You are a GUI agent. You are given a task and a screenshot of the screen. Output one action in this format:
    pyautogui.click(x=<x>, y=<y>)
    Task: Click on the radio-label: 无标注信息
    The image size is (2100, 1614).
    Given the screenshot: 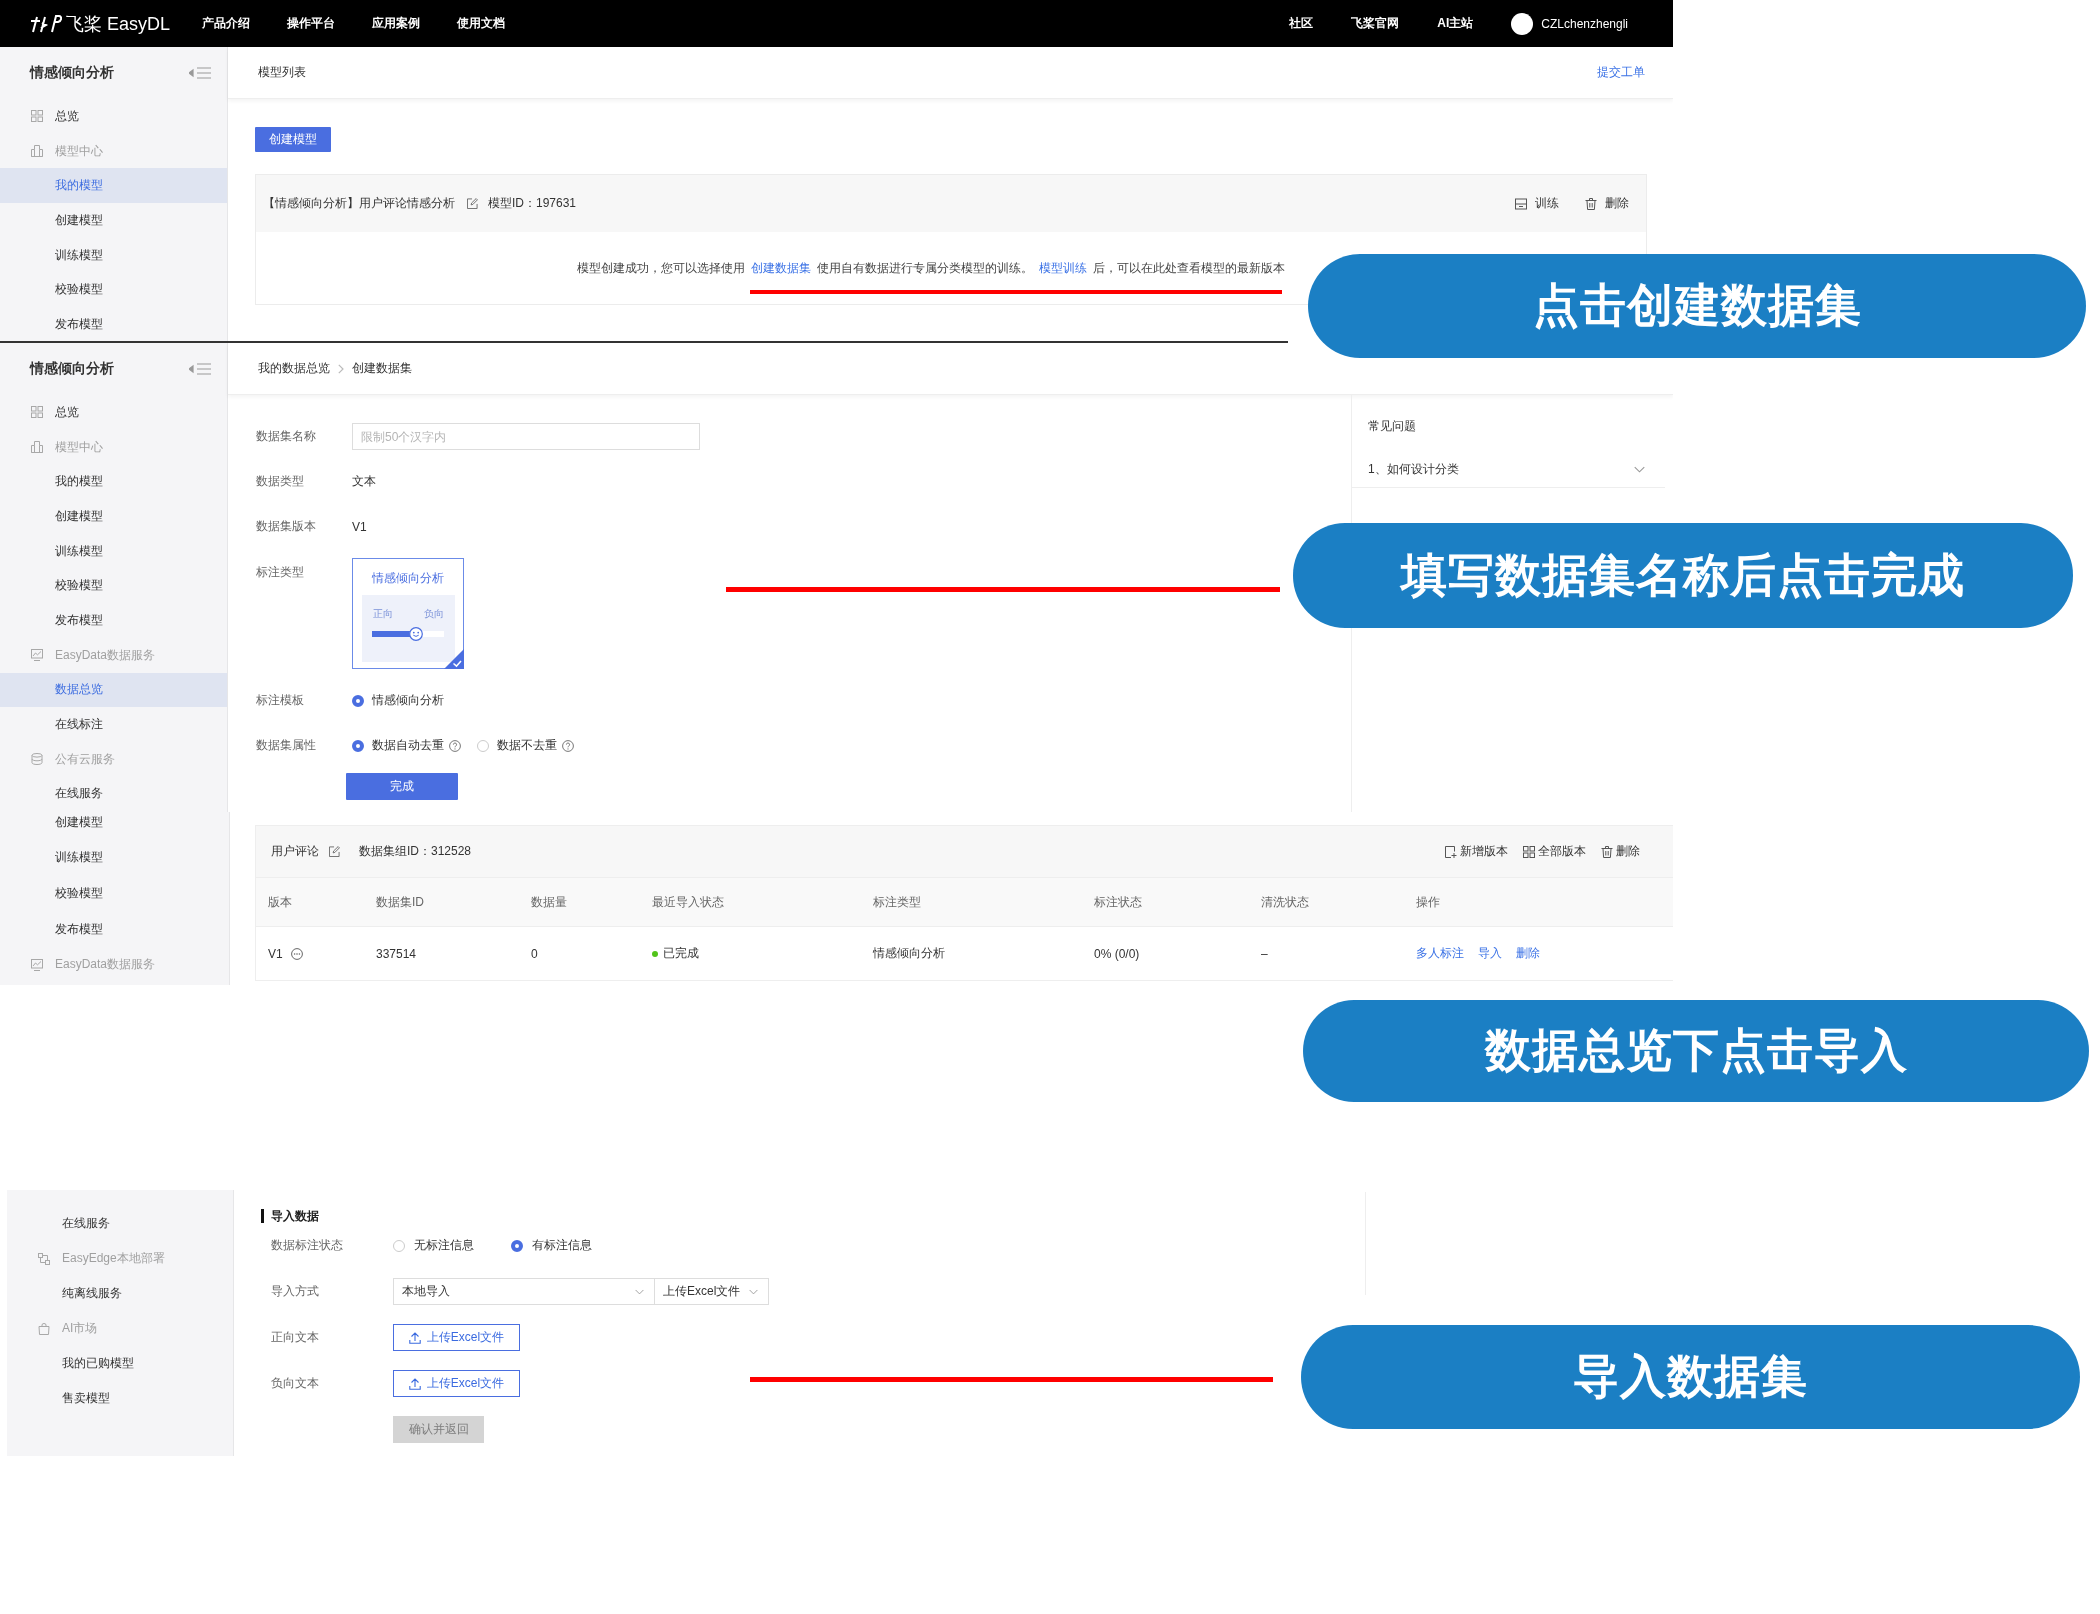 What is the action you would take?
    pyautogui.click(x=444, y=1245)
    